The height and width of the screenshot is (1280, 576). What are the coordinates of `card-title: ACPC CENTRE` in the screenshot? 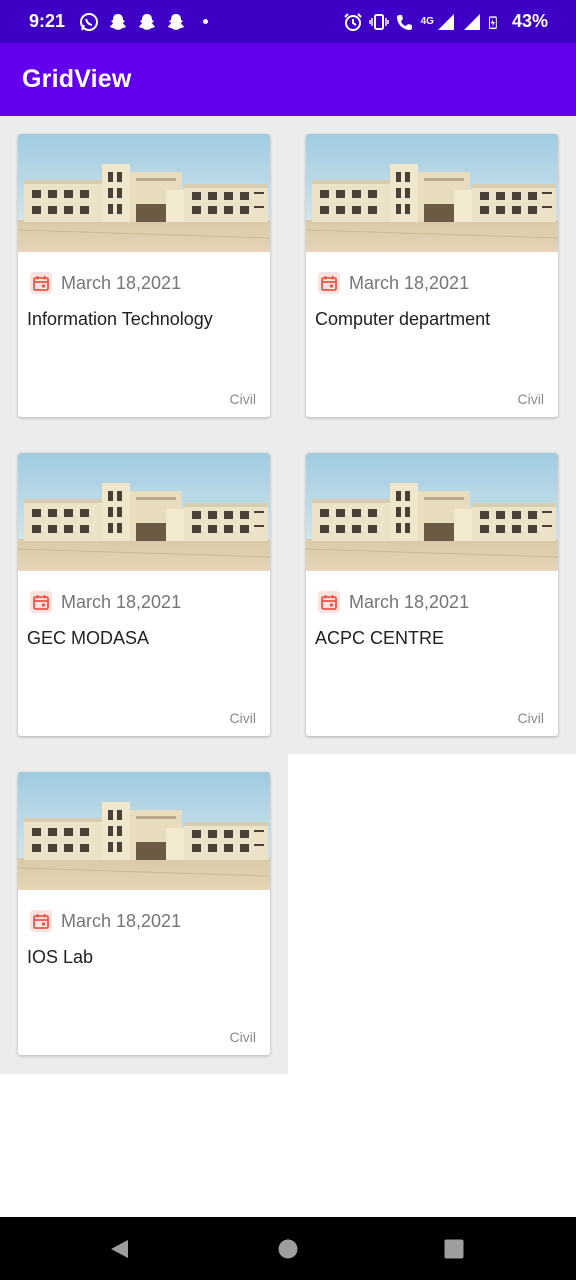 It's located at (380, 638).